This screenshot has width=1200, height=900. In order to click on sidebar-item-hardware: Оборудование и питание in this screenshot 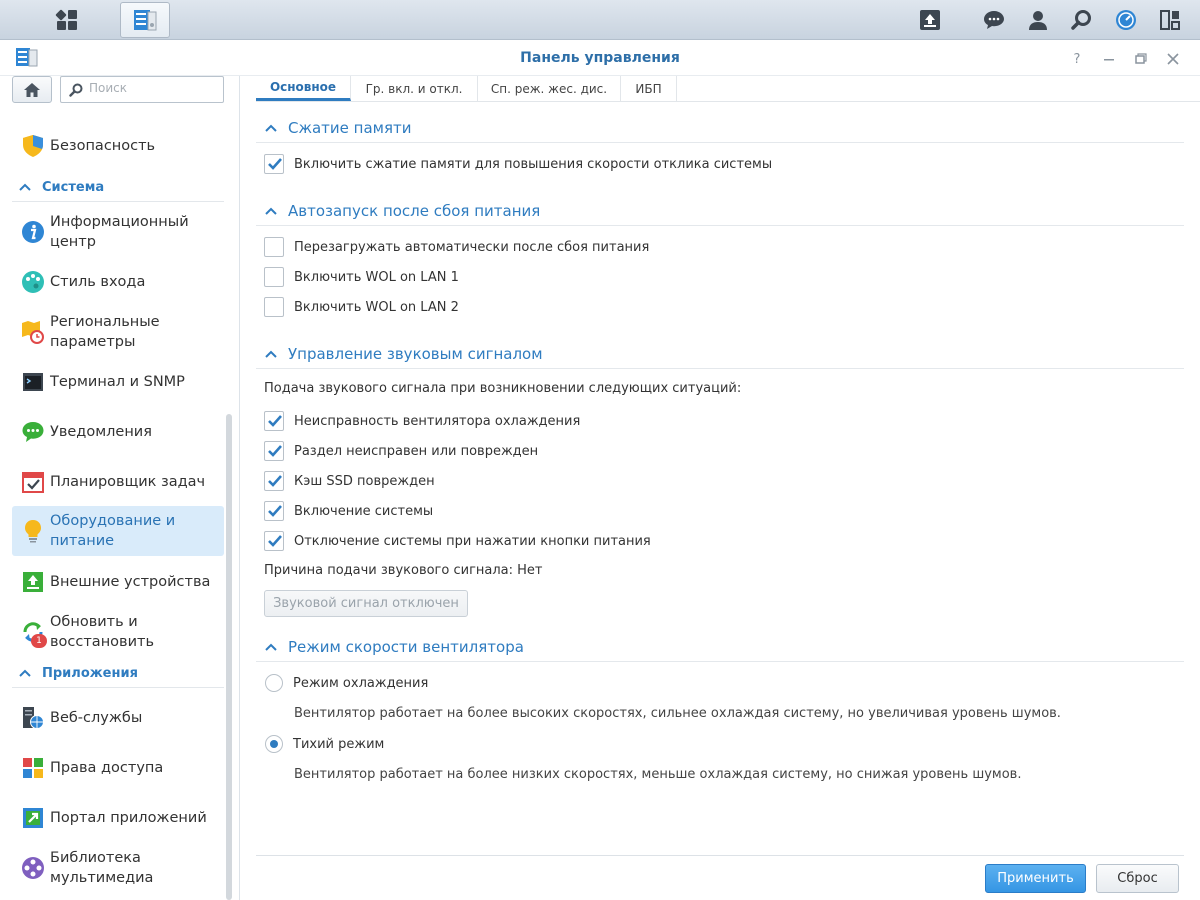, I will do `click(118, 531)`.